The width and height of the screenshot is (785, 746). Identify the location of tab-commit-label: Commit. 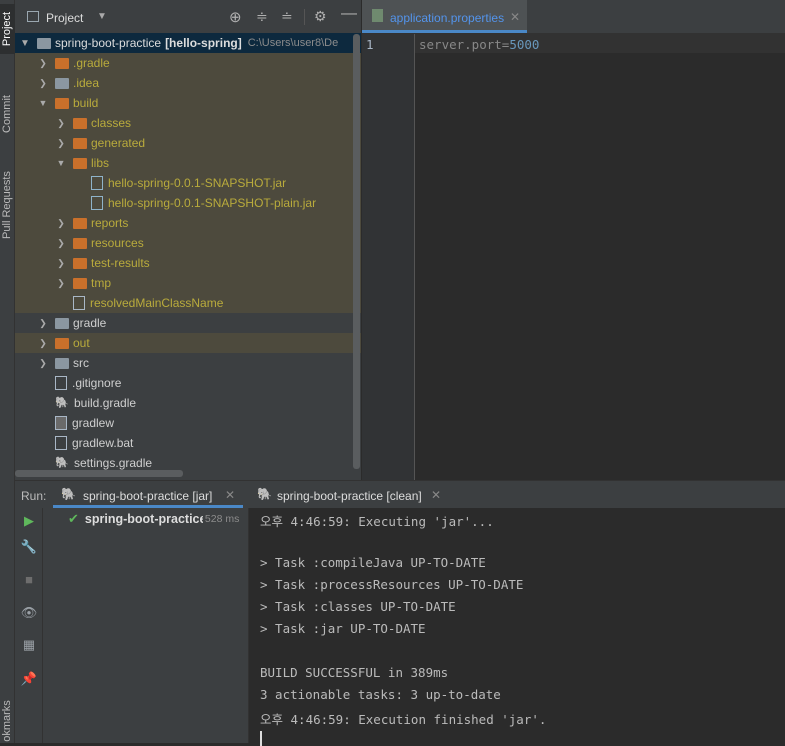
(7, 114).